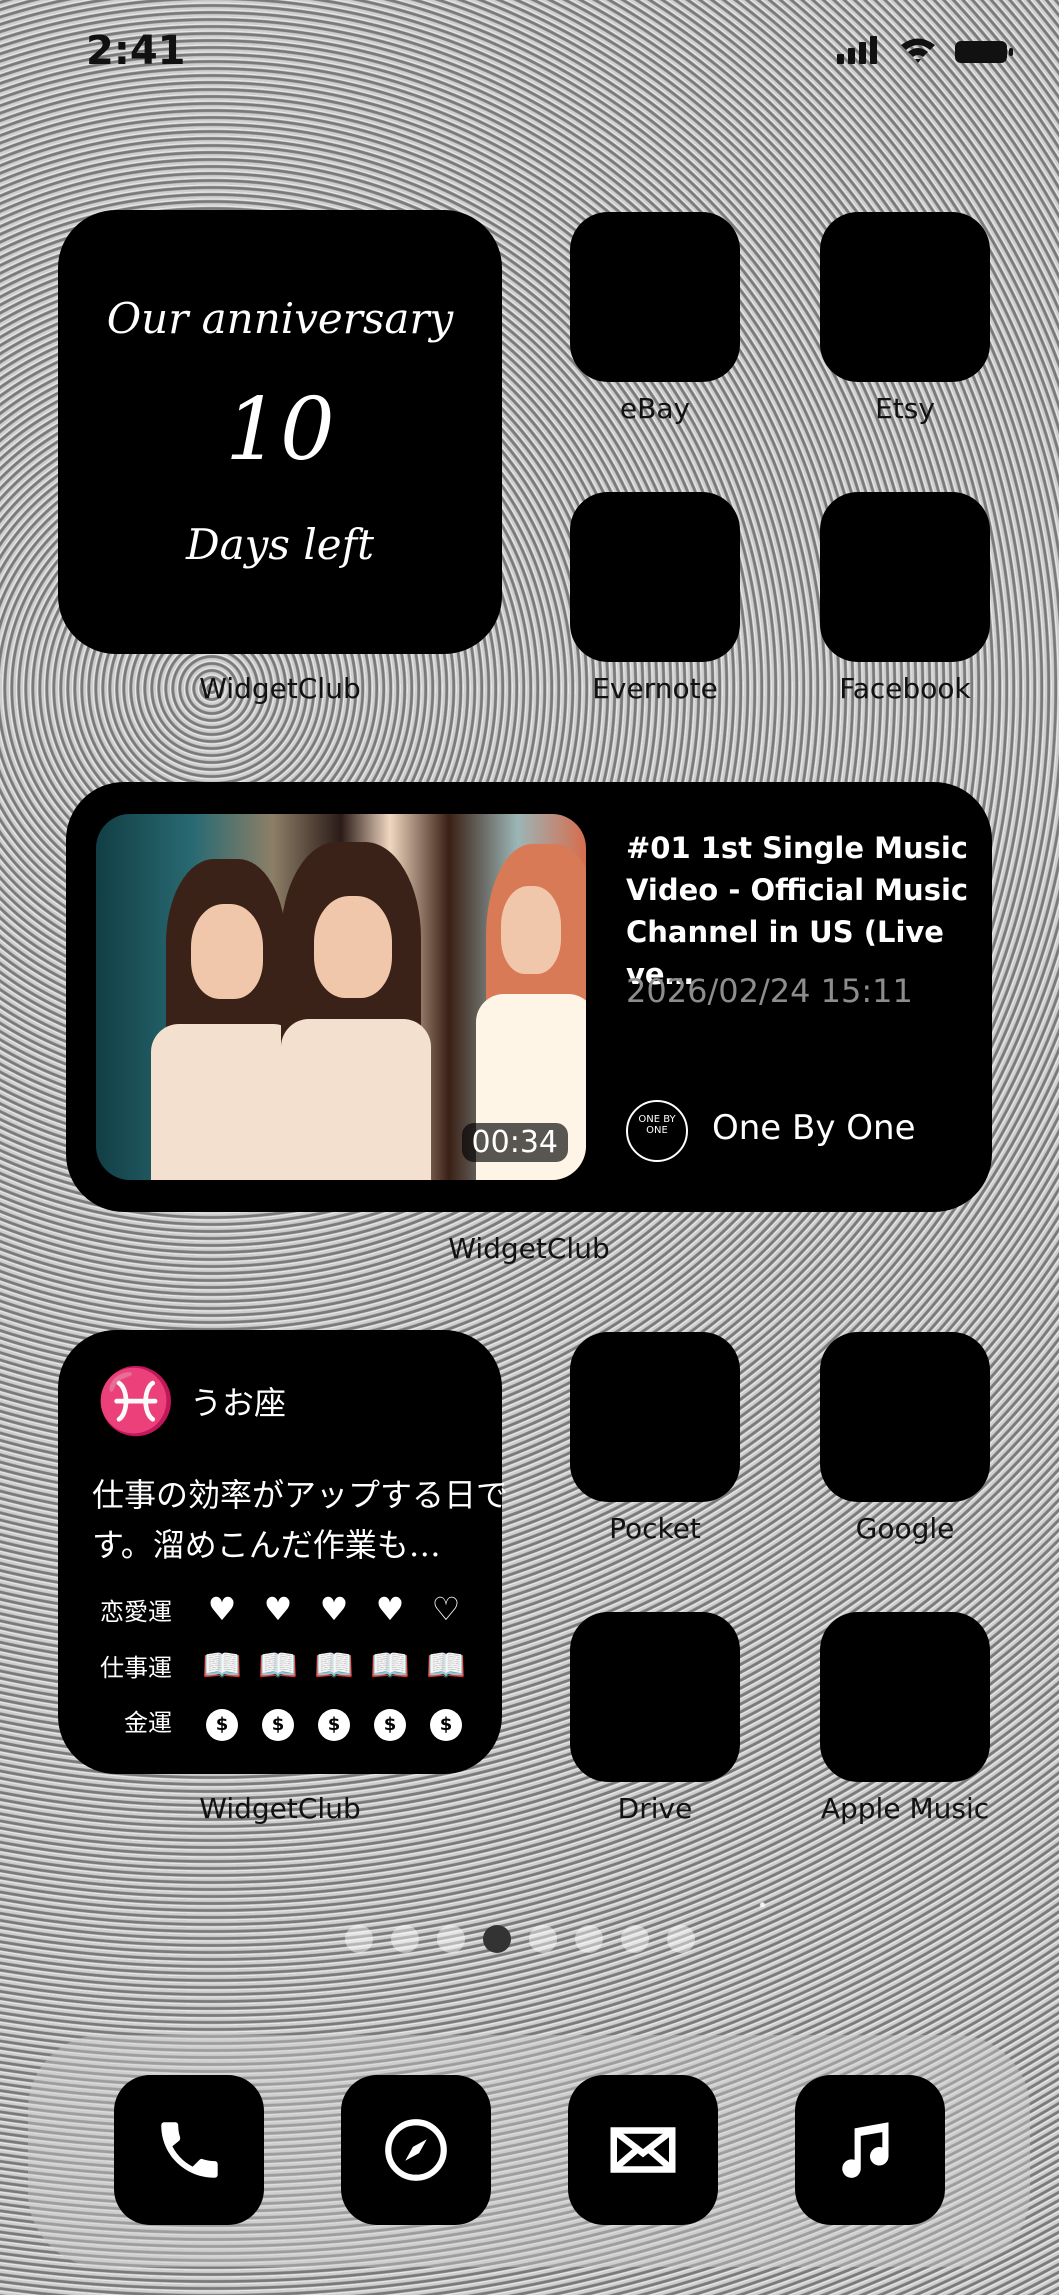 The width and height of the screenshot is (1059, 2295). I want to click on dock, so click(529, 2151).